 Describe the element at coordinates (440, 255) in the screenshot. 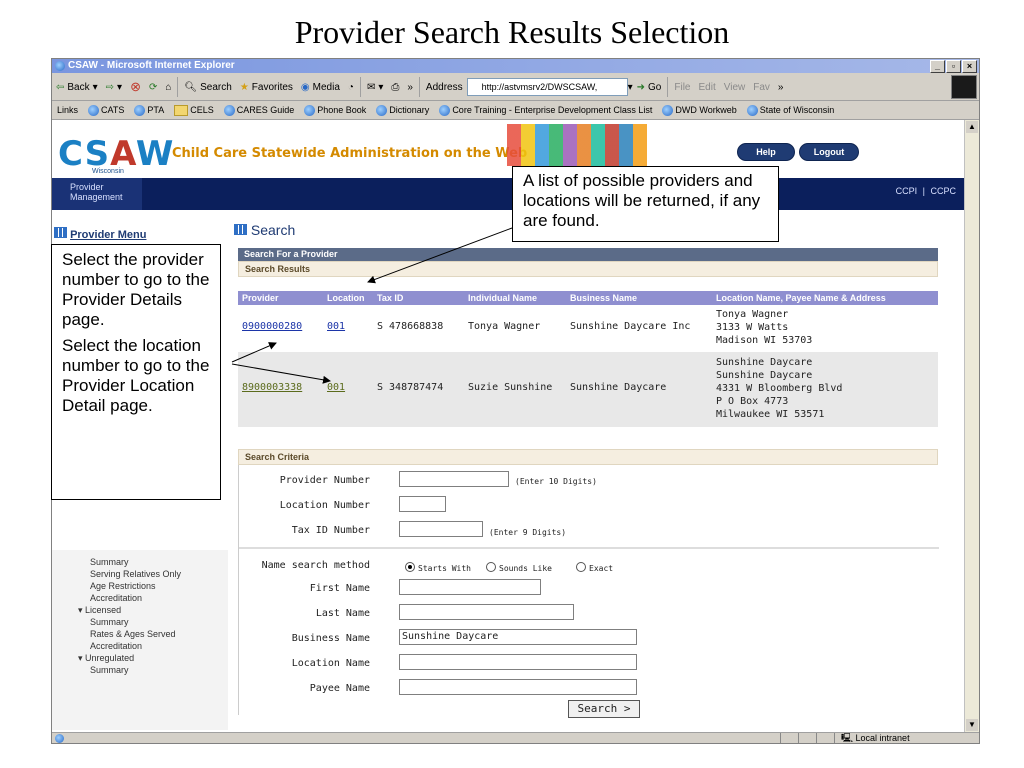

I see `arrow-to-results` at that location.